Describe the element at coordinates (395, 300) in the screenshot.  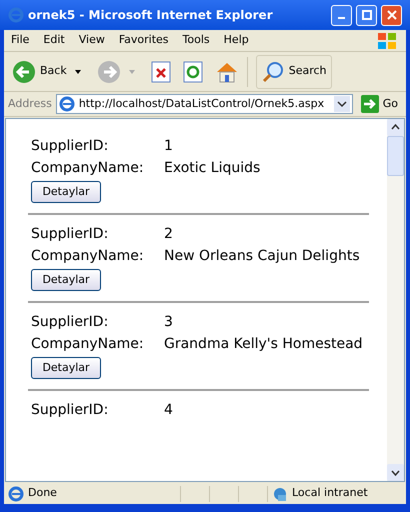
I see `scrollbar` at that location.